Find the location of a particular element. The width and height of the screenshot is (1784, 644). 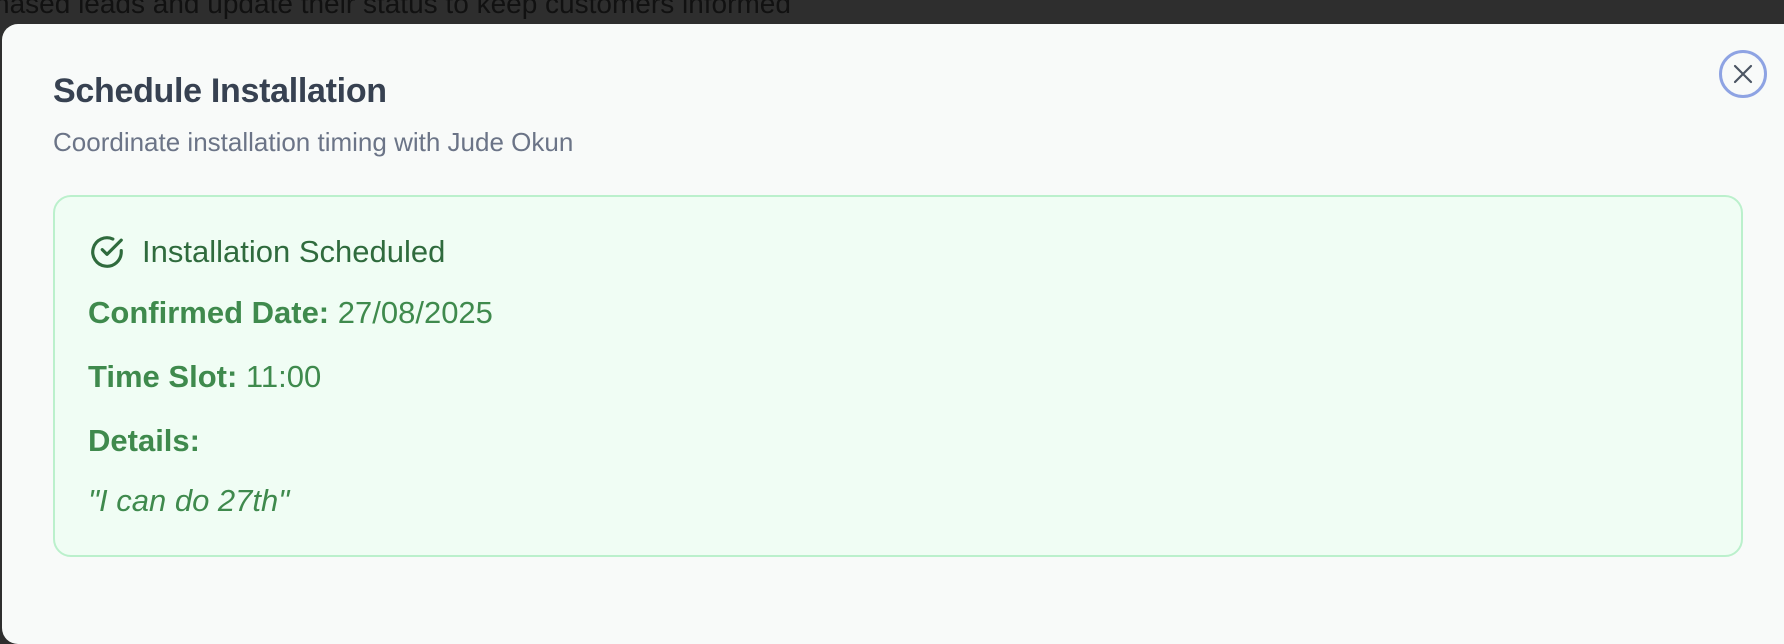

confirmed-date-label: Confirmed Date: is located at coordinates (209, 312).